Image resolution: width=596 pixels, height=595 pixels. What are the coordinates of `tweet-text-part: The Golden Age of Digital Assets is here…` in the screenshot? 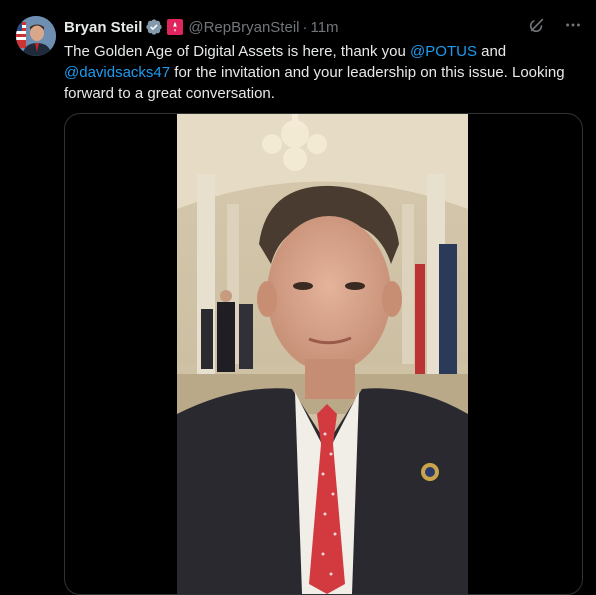 It's located at (237, 51).